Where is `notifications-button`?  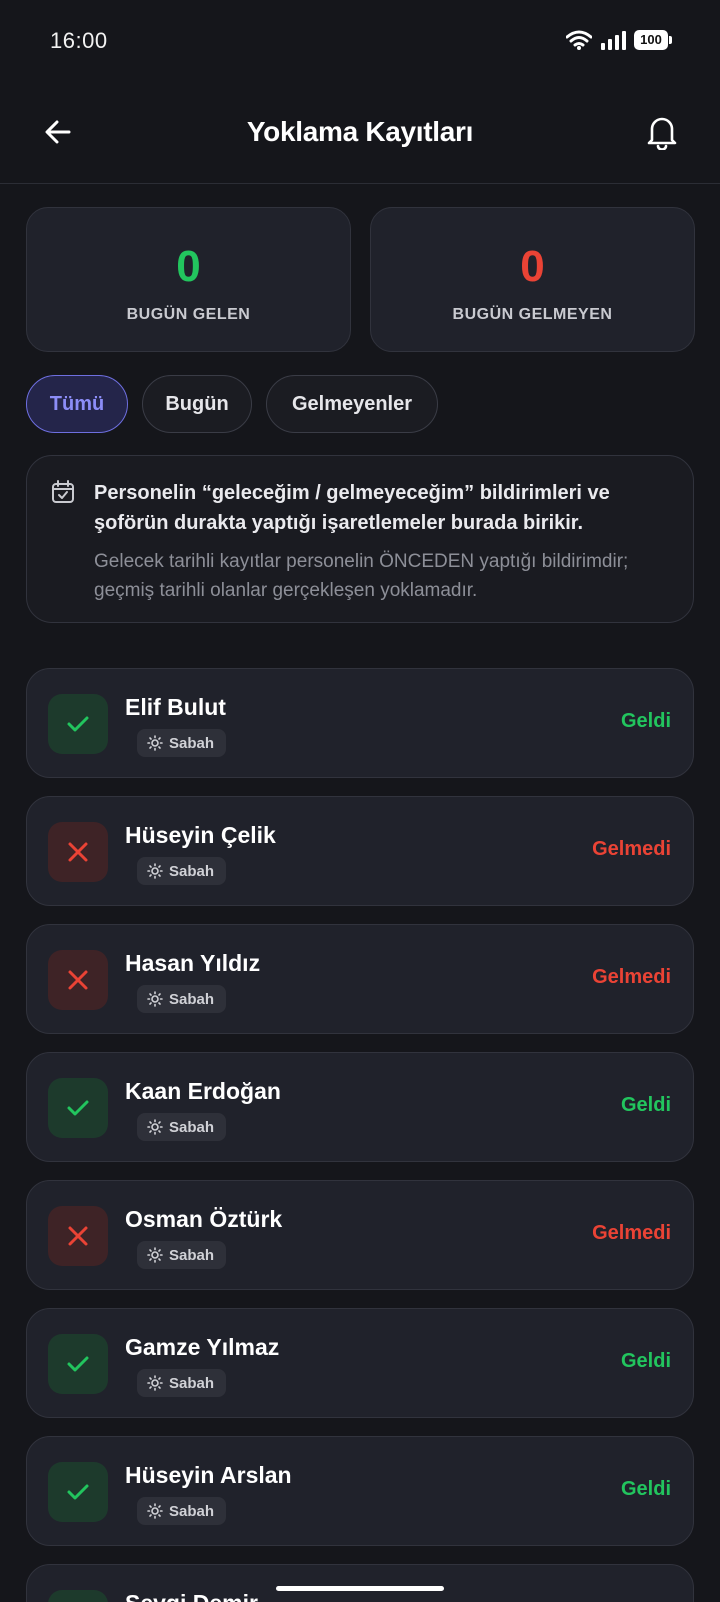 notifications-button is located at coordinates (662, 132).